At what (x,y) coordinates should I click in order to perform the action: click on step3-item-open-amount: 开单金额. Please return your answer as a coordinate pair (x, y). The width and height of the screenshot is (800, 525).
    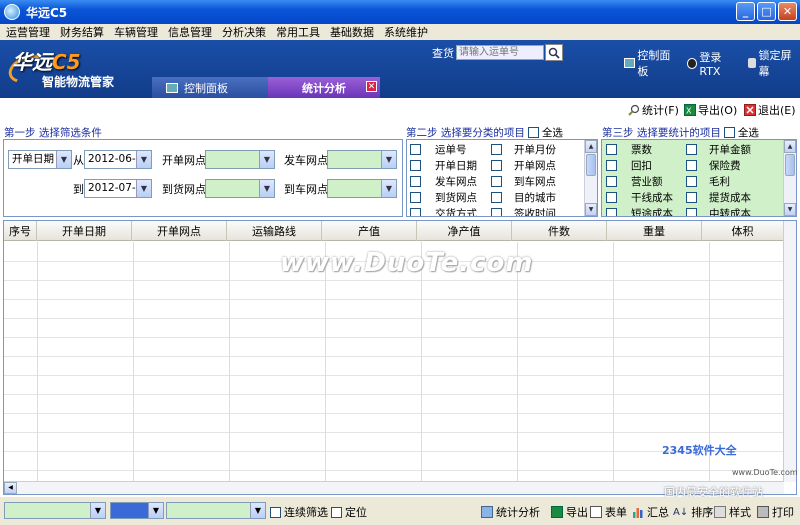
    Looking at the image, I should click on (718, 149).